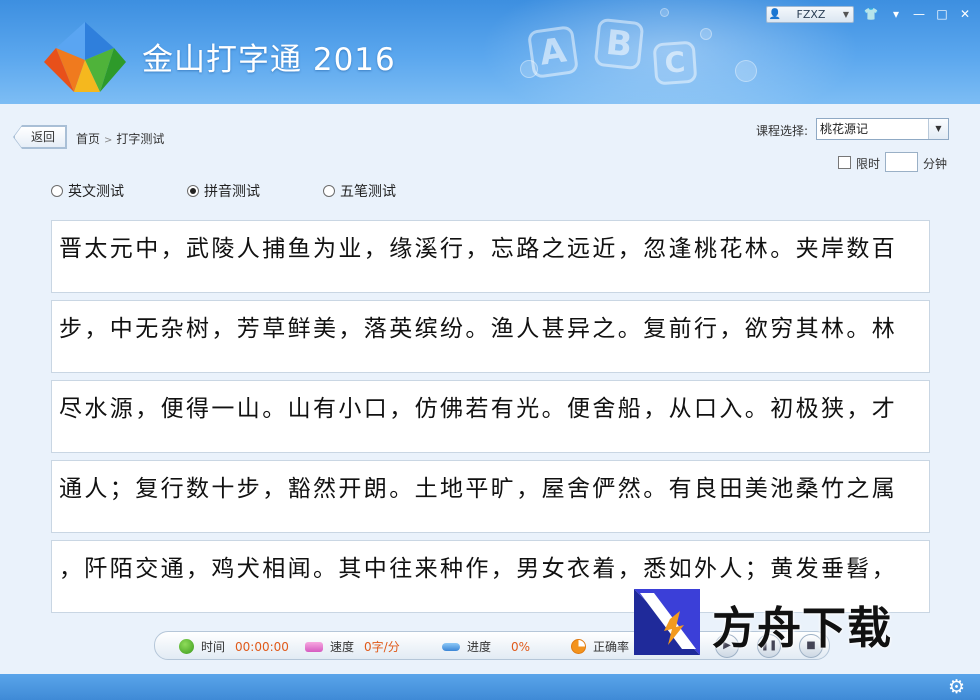 This screenshot has height=700, width=980. What do you see at coordinates (478, 329) in the screenshot?
I see `typing-line-text: 步，中无杂树，芳草鲜美，落英缤纷。渔人甚异之。复前行，欲穷其林。林` at bounding box center [478, 329].